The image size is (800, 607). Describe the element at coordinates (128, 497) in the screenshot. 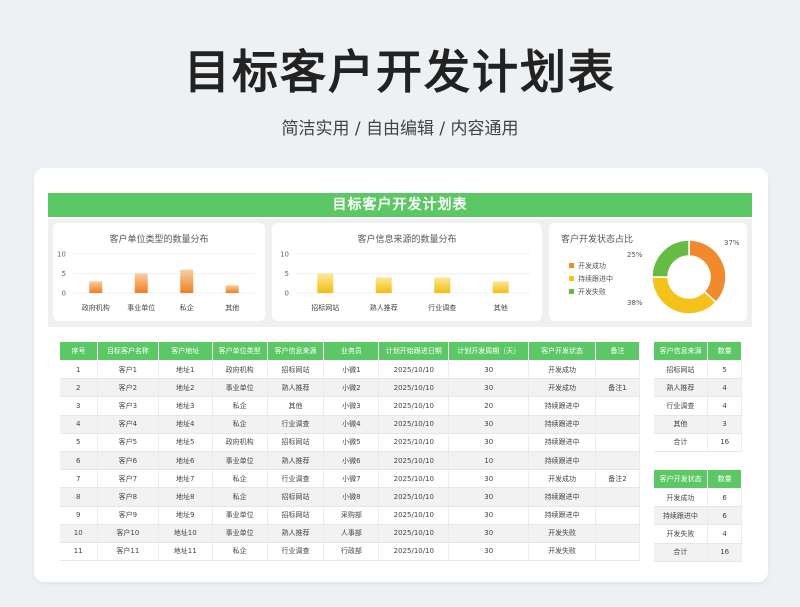

I see `table-cell: 客户8` at that location.